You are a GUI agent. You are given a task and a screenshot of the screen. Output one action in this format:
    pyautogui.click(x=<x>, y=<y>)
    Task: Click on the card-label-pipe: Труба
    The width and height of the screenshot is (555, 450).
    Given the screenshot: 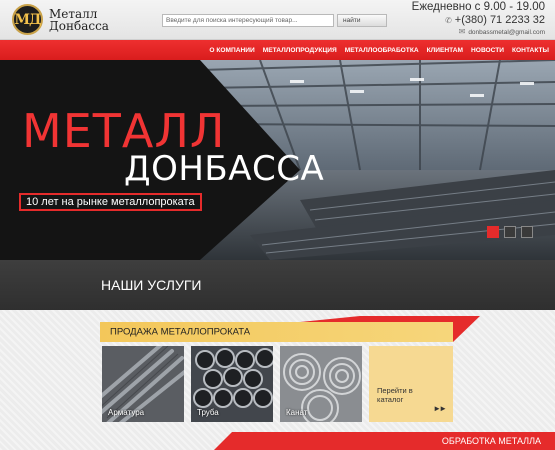 What is the action you would take?
    pyautogui.click(x=208, y=412)
    